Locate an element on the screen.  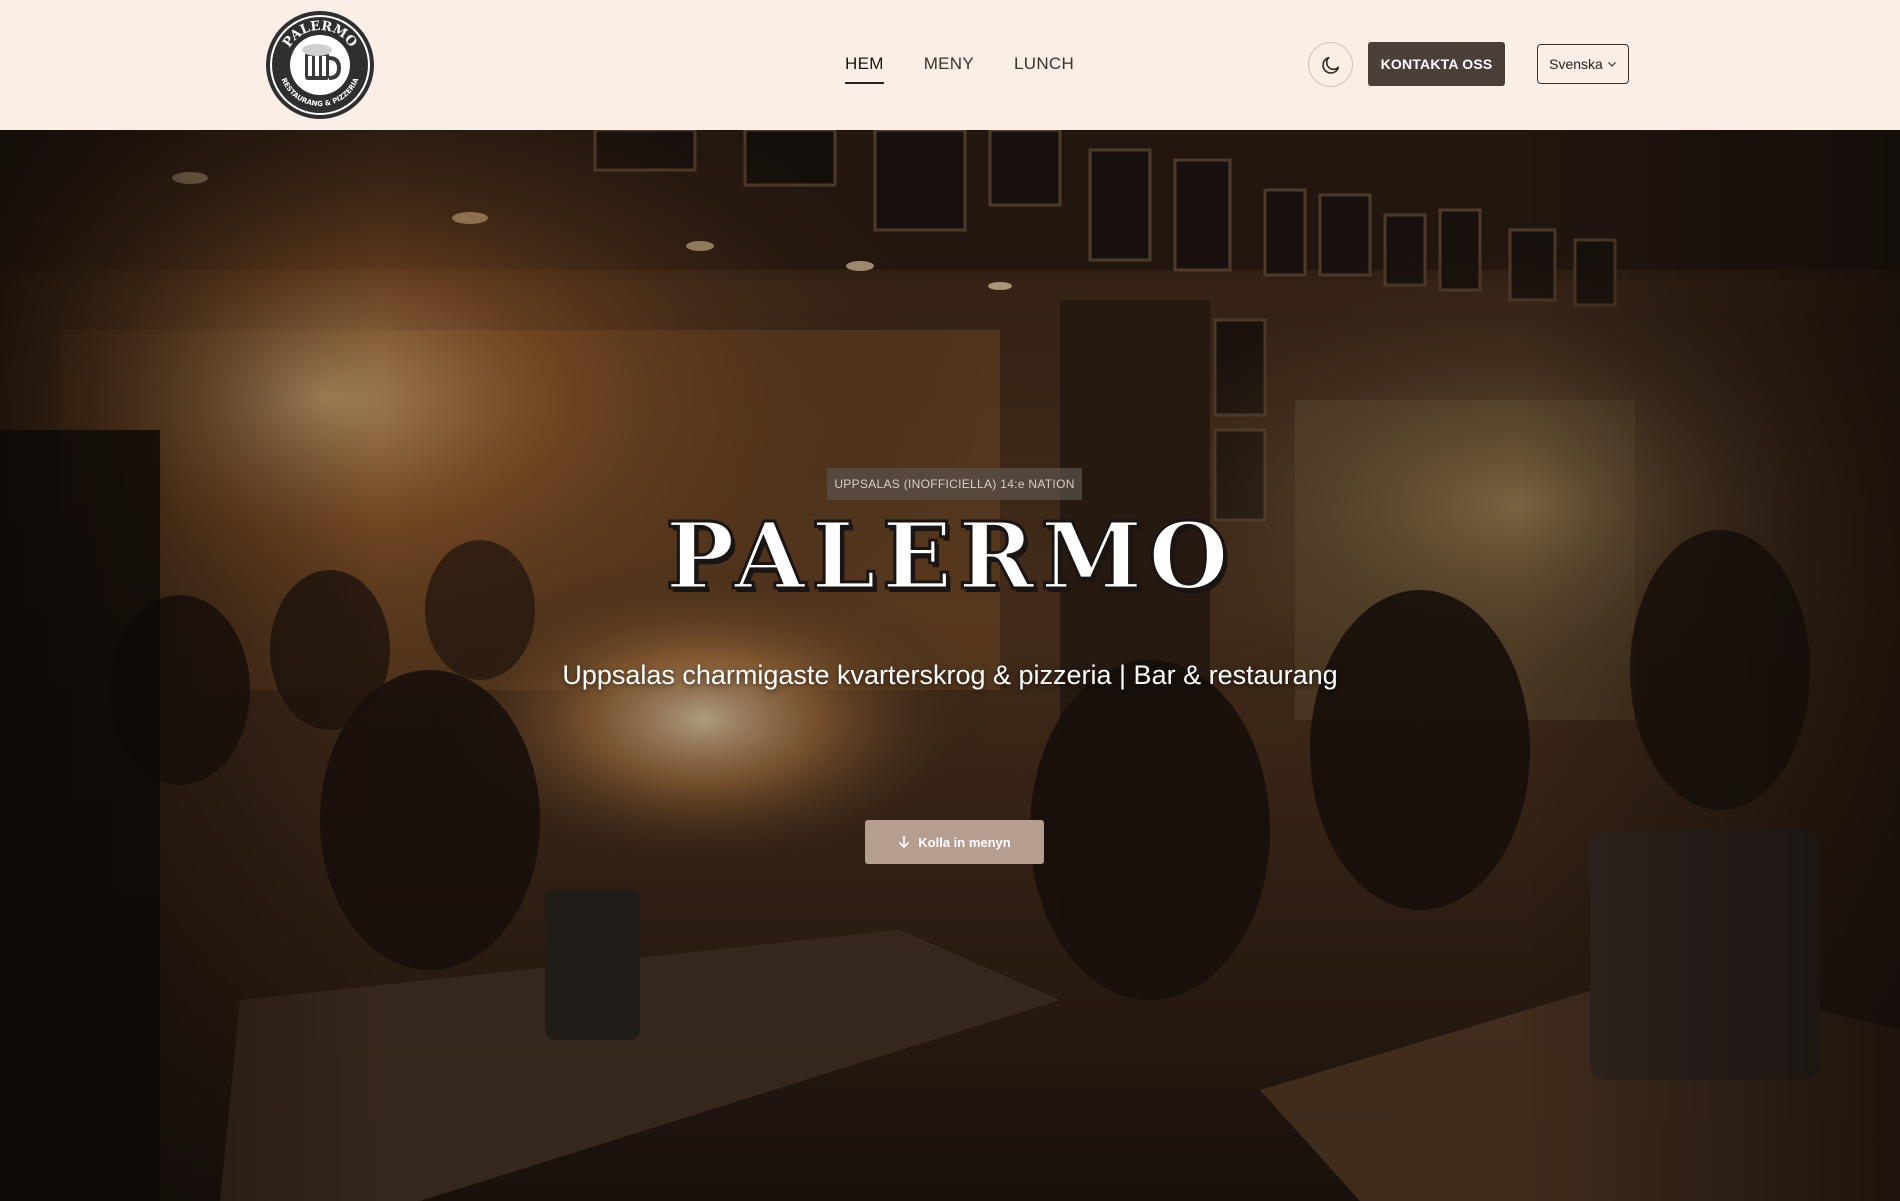
hero-badge: UPPSALAS (INOFFICIELLA) 14:e NATION is located at coordinates (954, 484).